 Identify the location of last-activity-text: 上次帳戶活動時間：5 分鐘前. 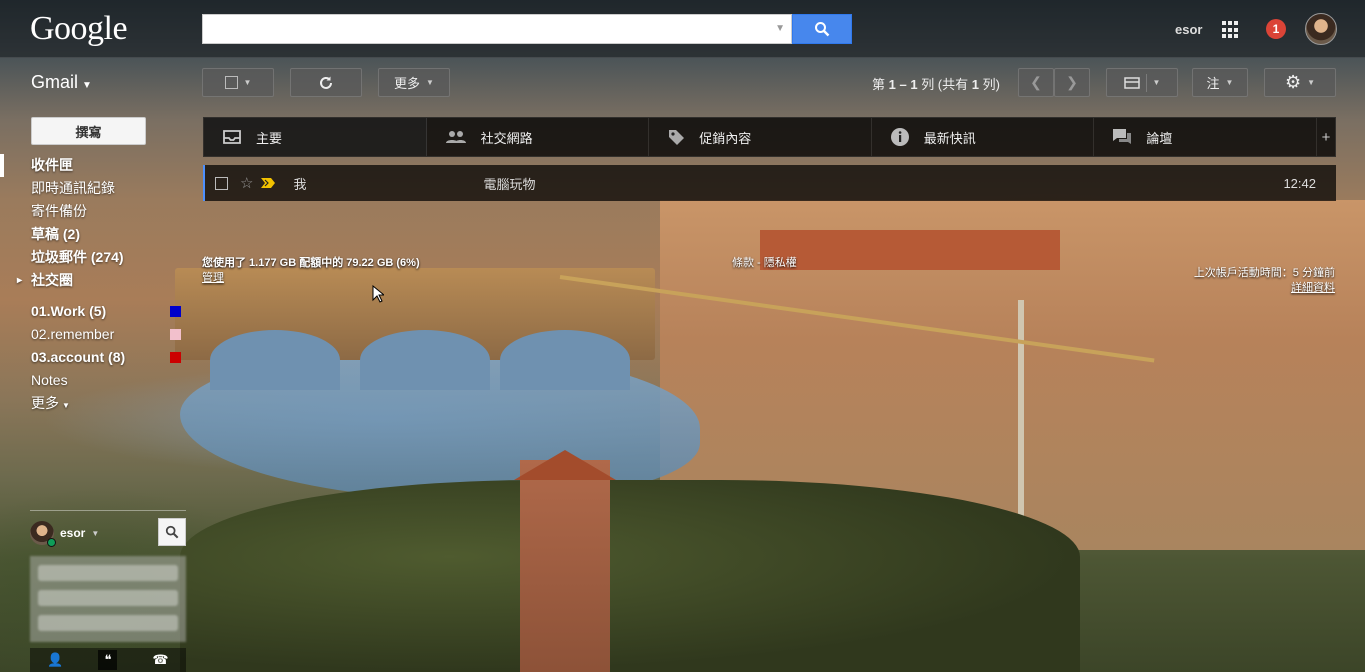
(1264, 273).